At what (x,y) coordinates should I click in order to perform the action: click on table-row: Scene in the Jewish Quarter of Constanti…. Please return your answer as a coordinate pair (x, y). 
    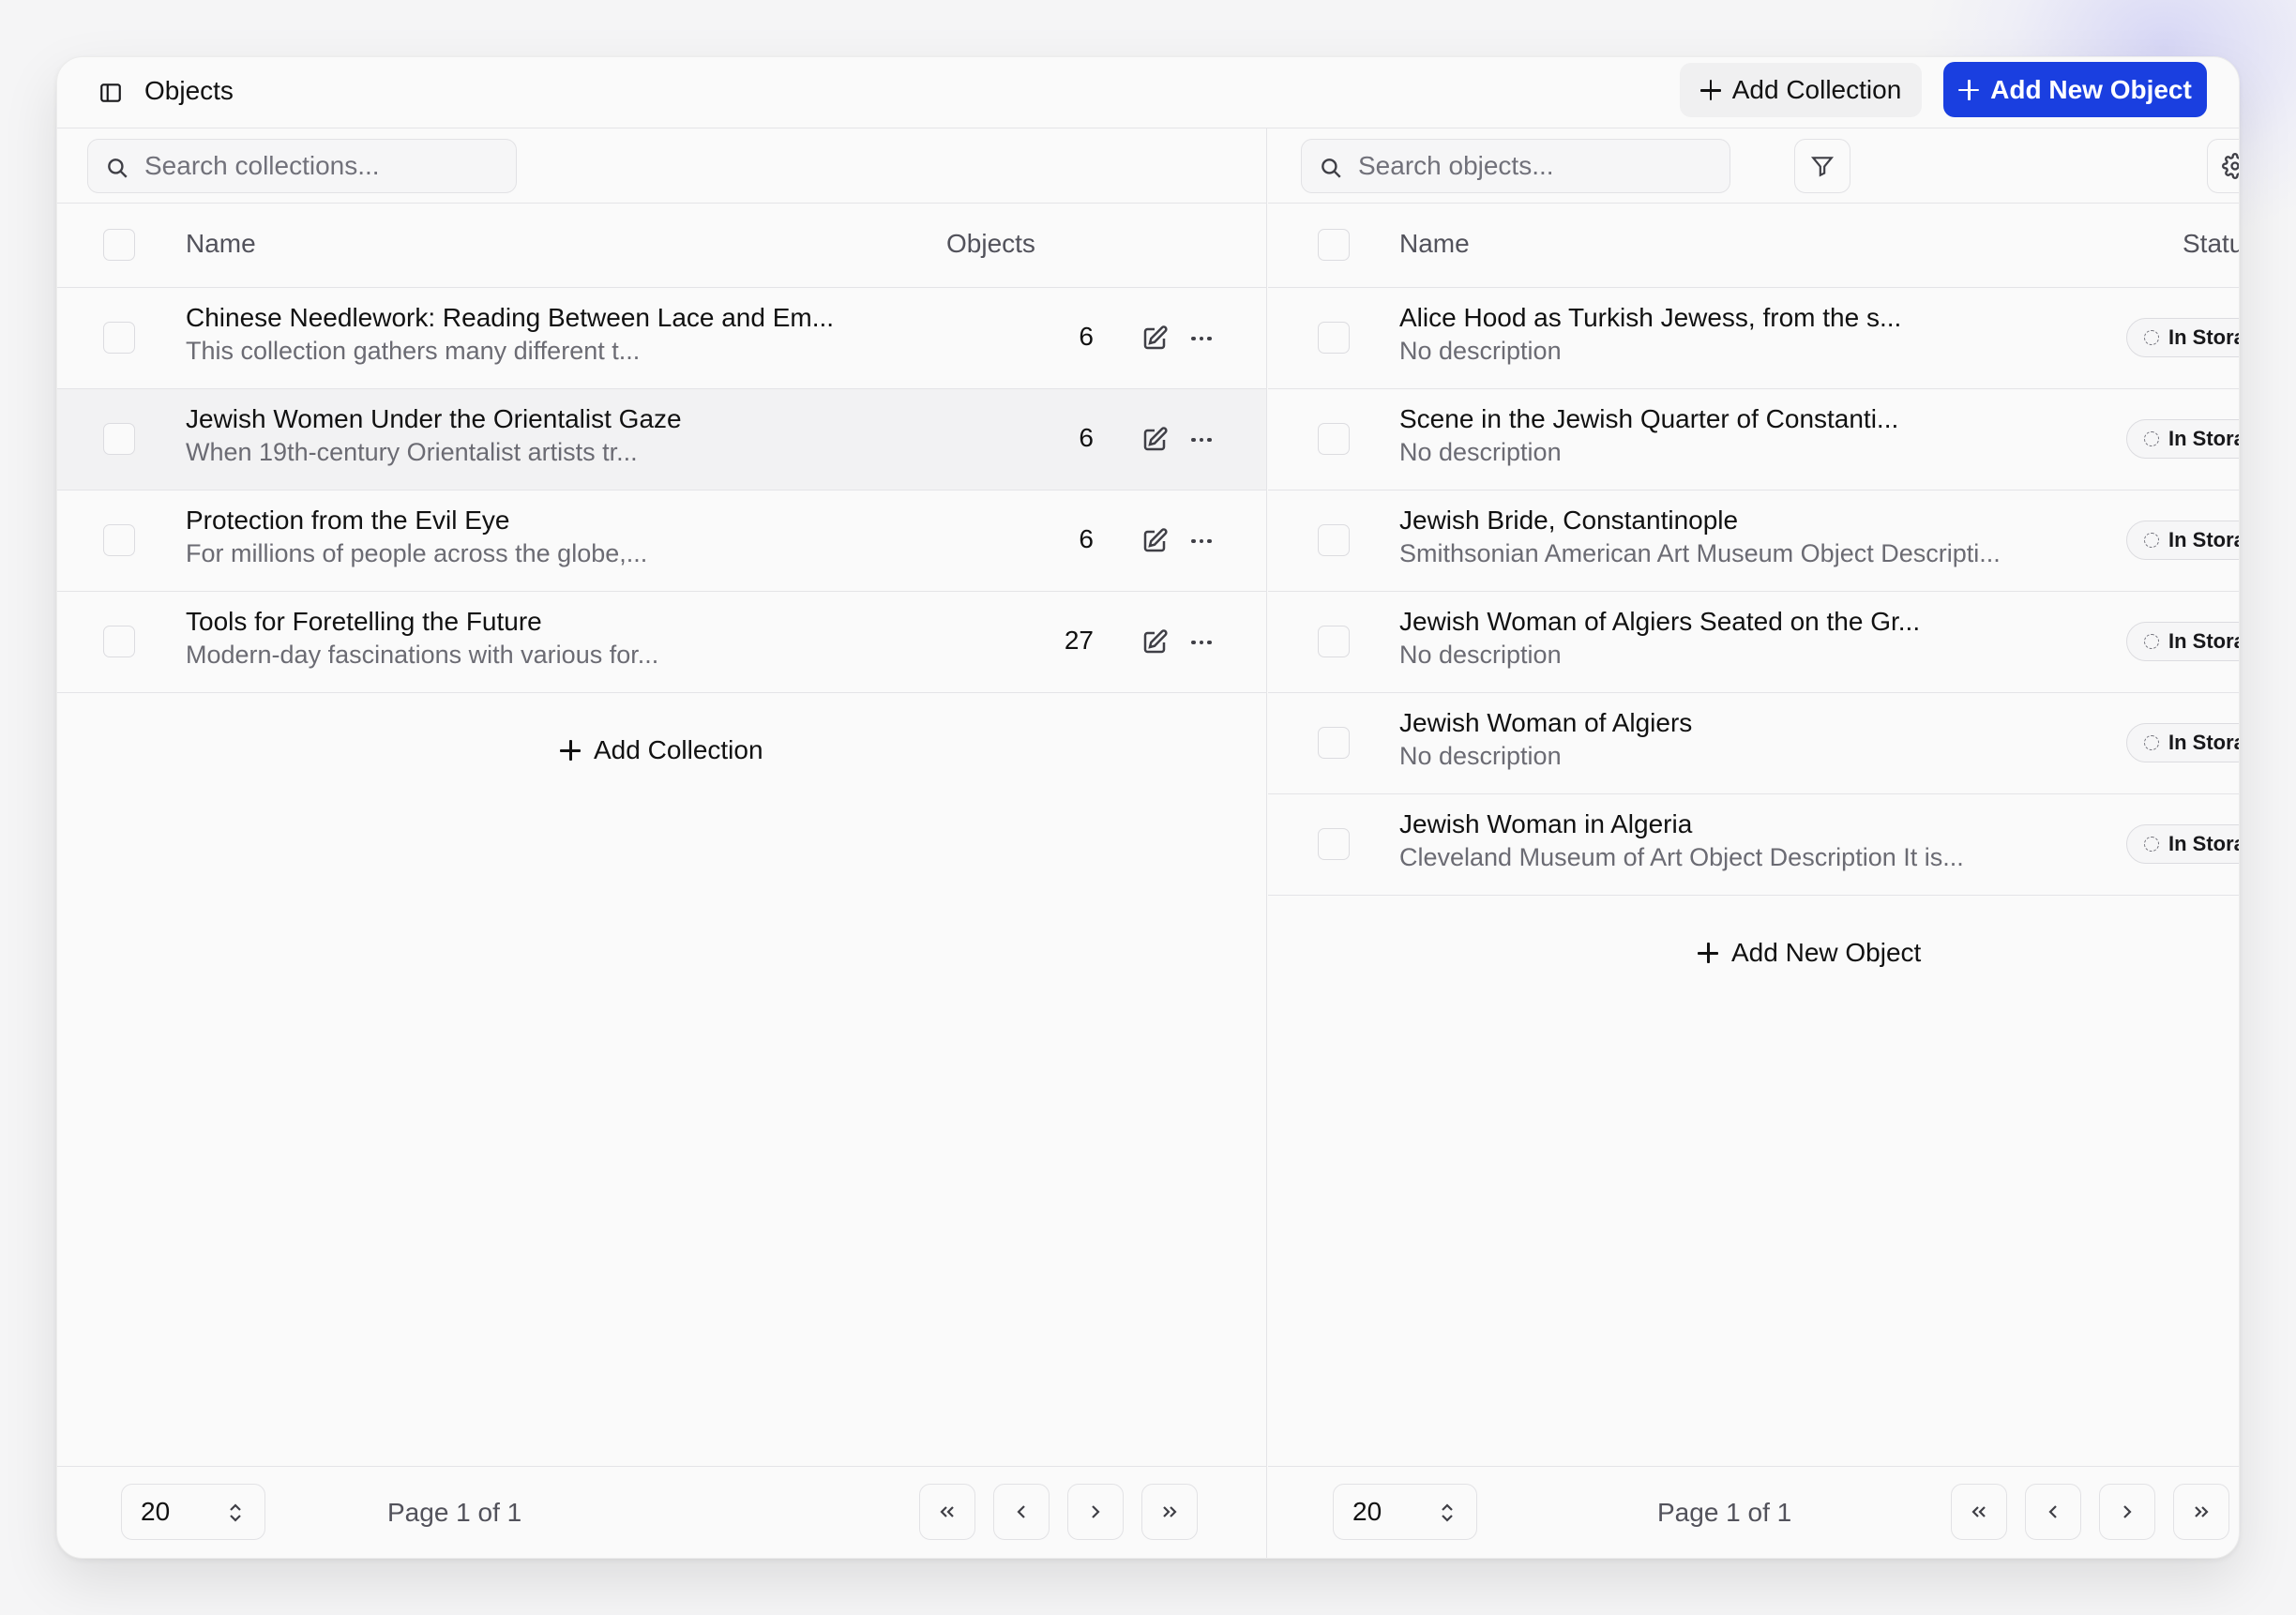
    Looking at the image, I should click on (1753, 440).